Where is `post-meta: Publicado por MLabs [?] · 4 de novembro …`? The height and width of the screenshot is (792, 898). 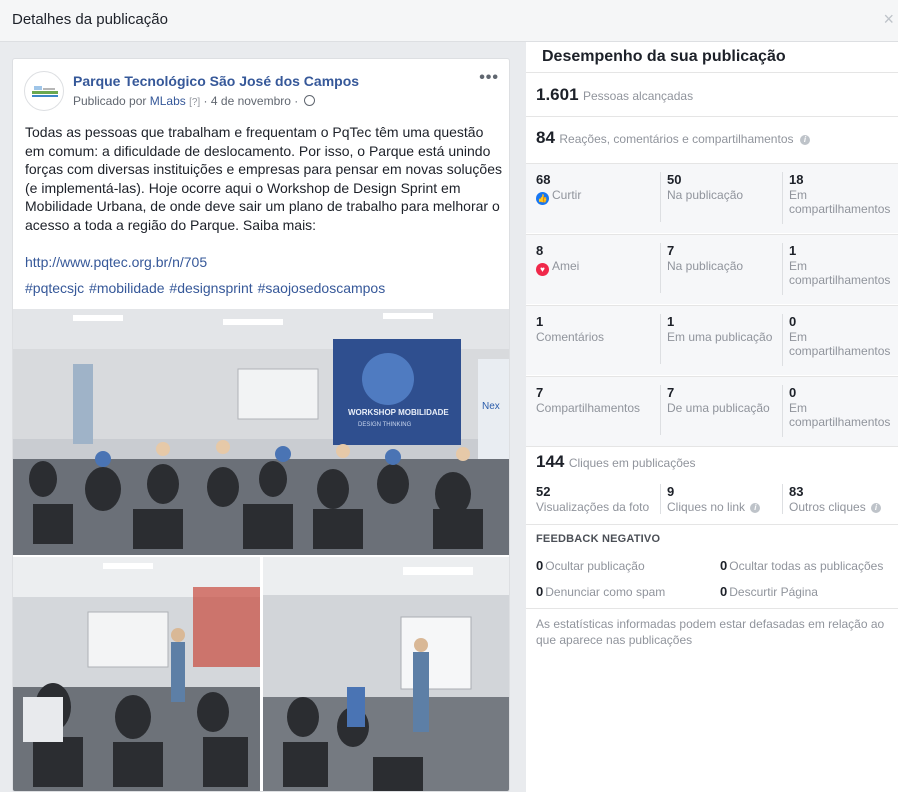
post-meta: Publicado por MLabs [?] · 4 de novembro … is located at coordinates (194, 101).